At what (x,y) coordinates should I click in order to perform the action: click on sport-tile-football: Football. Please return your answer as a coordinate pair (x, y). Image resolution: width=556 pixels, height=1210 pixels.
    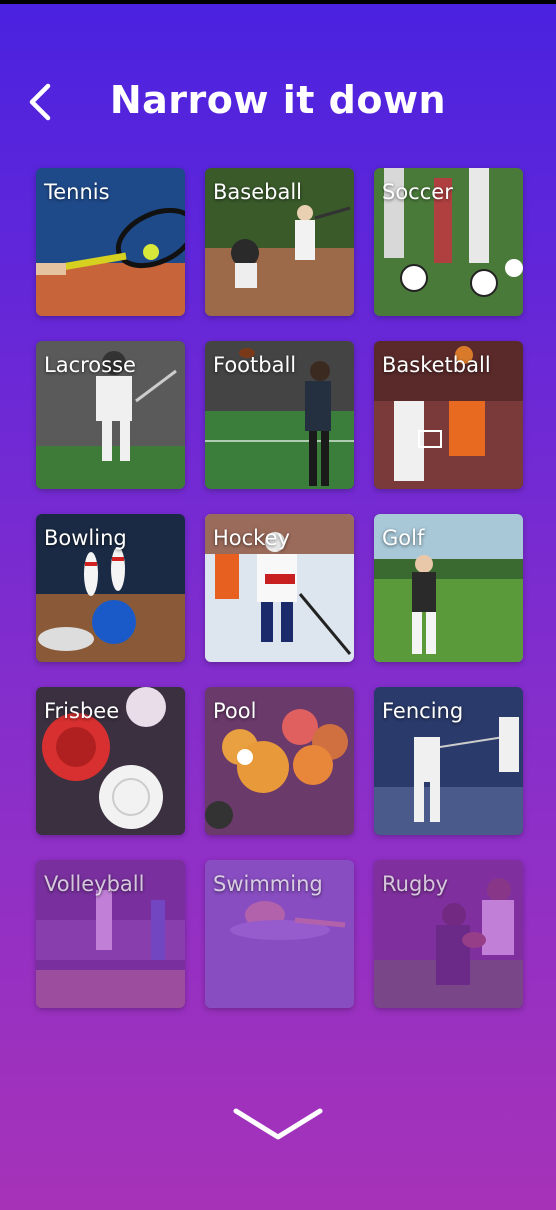
    Looking at the image, I should click on (279, 415).